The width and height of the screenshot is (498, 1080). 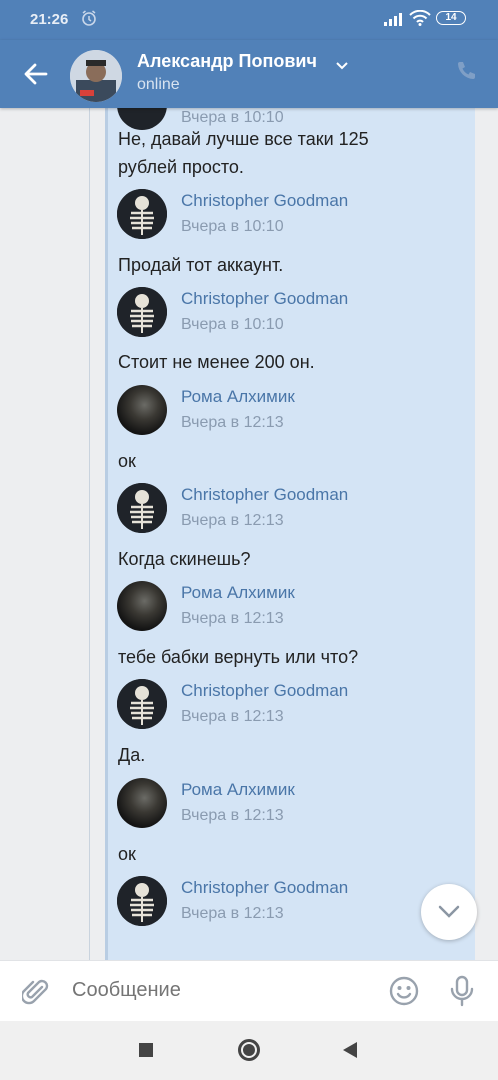 What do you see at coordinates (132, 755) in the screenshot?
I see `message-text: Да.` at bounding box center [132, 755].